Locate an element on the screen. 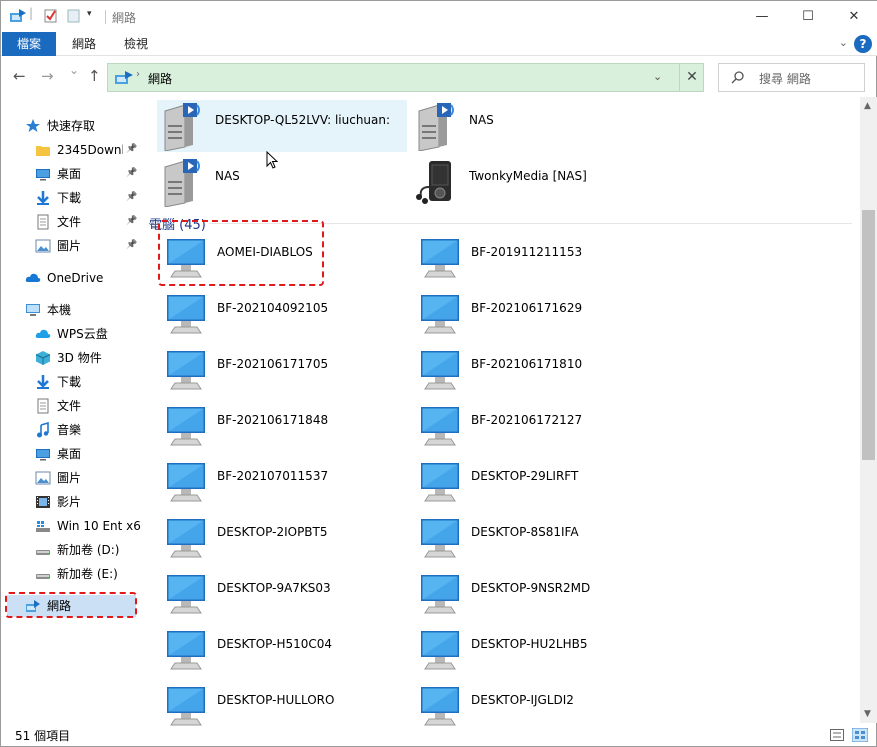 The image size is (877, 747). sidebar-item-pinned: 文件 is located at coordinates (79, 222).